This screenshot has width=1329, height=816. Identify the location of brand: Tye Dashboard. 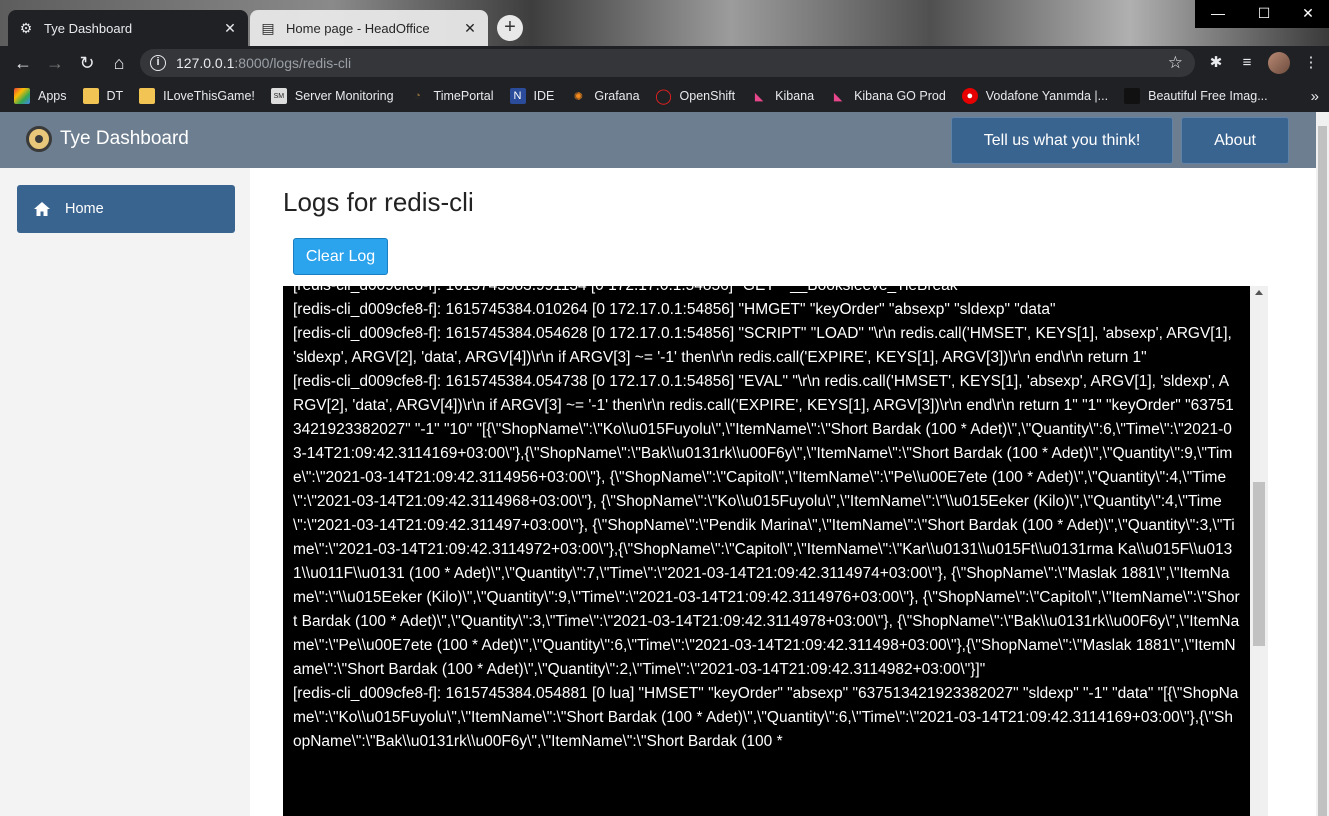
(107, 139).